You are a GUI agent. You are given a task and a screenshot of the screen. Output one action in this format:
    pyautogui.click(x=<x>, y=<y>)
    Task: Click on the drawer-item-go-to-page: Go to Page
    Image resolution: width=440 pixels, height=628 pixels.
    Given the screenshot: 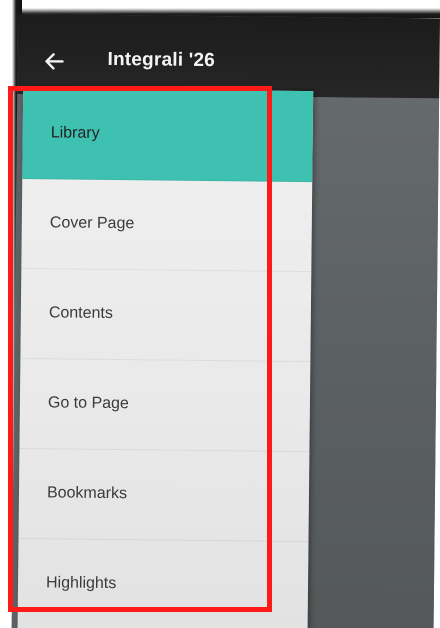 What is the action you would take?
    pyautogui.click(x=165, y=405)
    